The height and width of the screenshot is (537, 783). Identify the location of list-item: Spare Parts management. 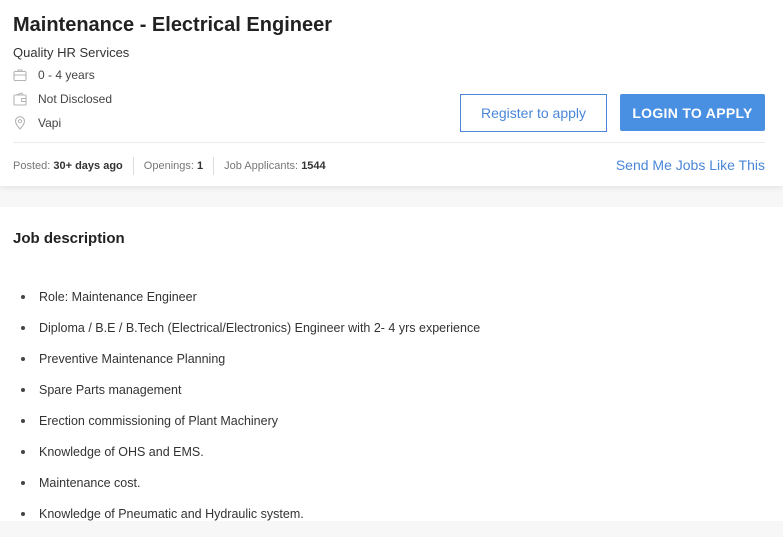
(240, 397).